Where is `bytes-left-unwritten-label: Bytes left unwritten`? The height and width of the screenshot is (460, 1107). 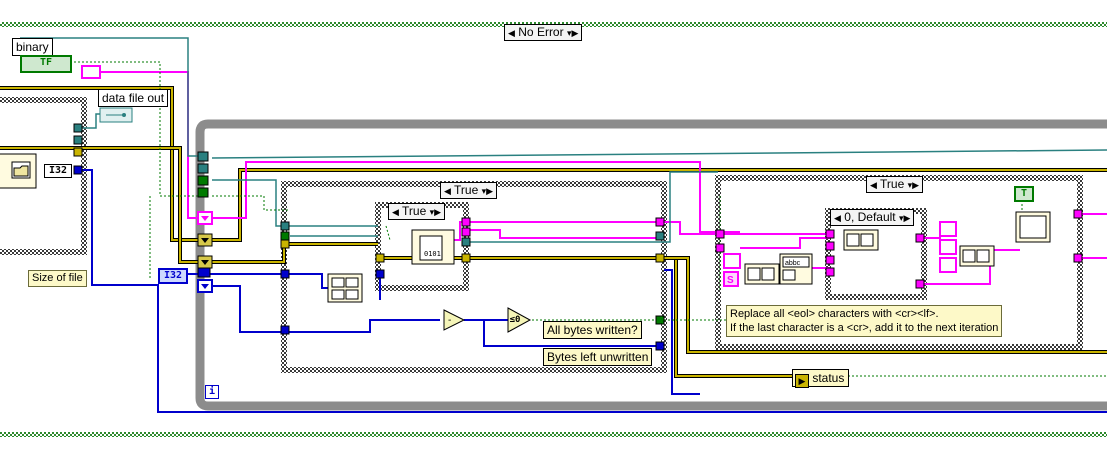
bytes-left-unwritten-label: Bytes left unwritten is located at coordinates (598, 357).